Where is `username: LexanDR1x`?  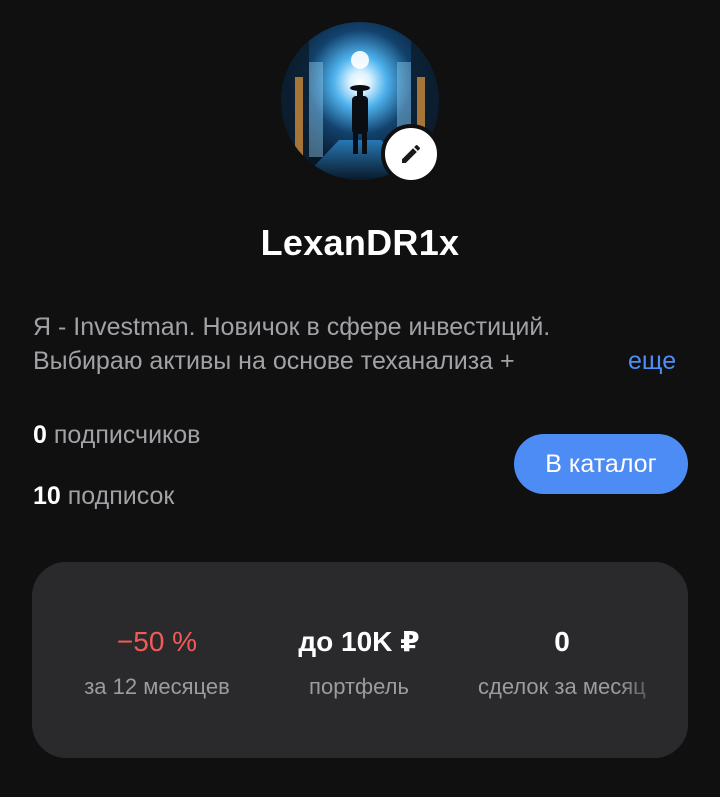
username: LexanDR1x is located at coordinates (360, 242).